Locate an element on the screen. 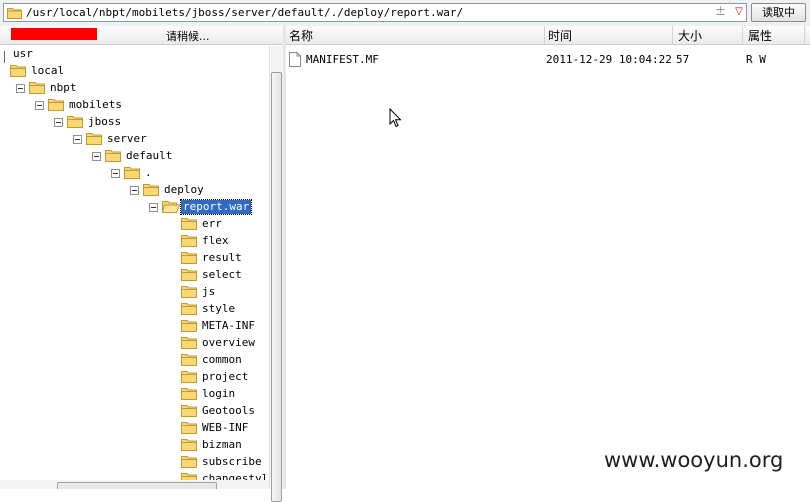  tree-node-label: style is located at coordinates (219, 308).